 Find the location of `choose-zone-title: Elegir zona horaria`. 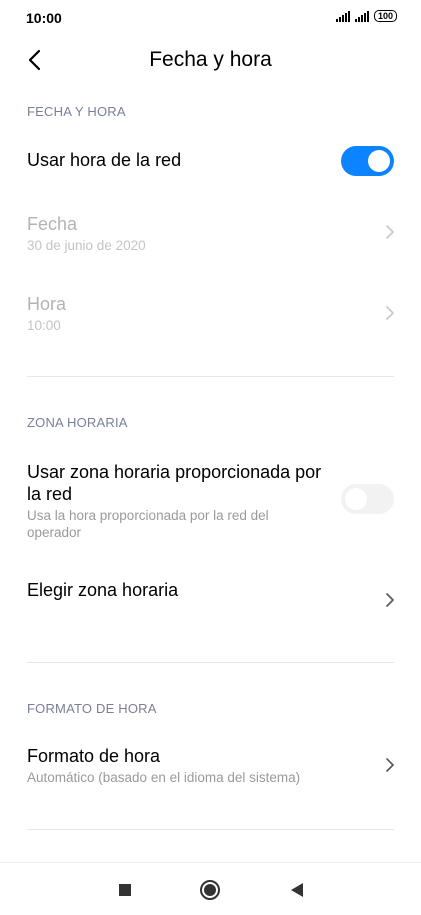

choose-zone-title: Elegir zona horaria is located at coordinates (103, 590).